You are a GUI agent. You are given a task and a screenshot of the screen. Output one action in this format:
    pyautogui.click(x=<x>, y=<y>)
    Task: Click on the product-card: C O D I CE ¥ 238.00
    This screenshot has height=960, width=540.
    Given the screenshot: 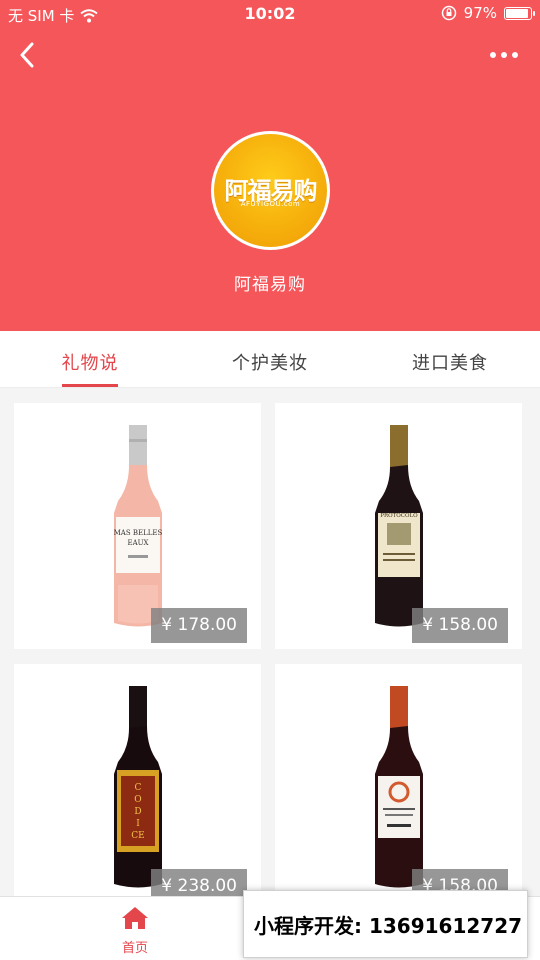 What is the action you would take?
    pyautogui.click(x=137, y=780)
    